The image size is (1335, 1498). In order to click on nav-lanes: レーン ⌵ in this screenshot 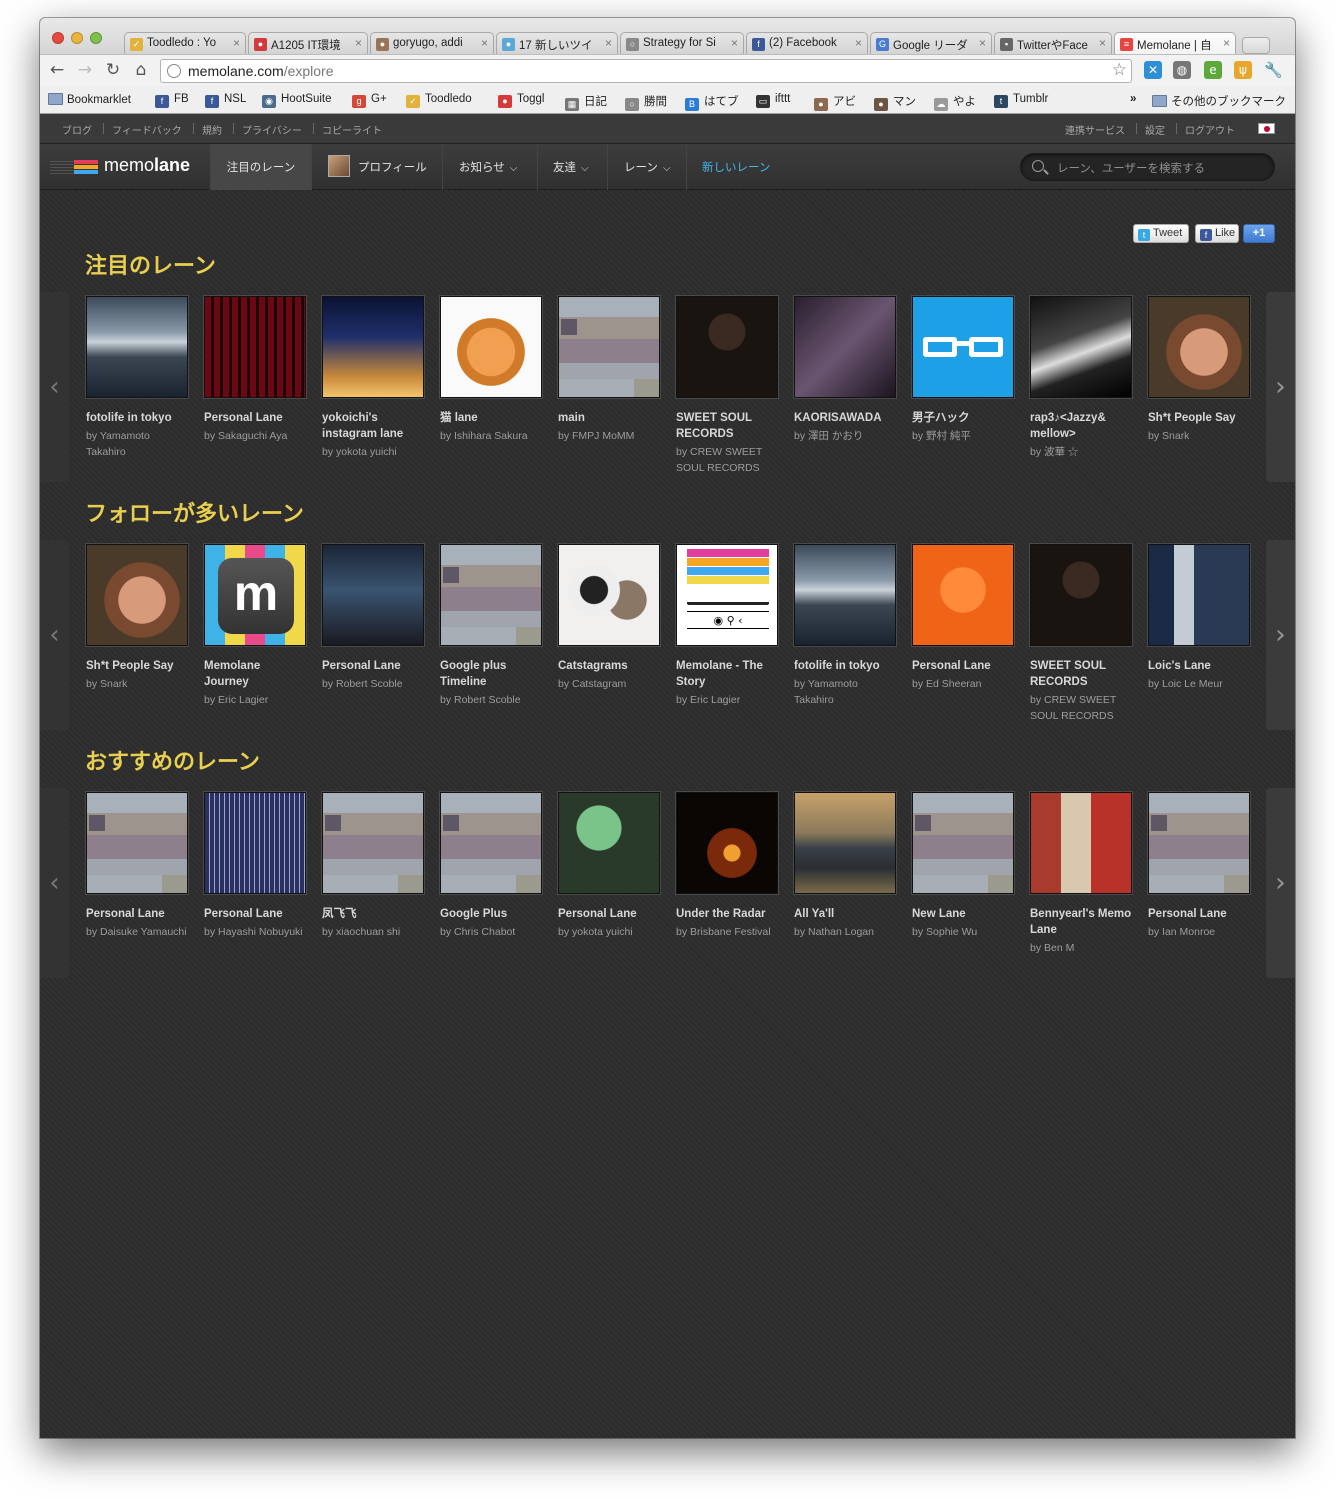, I will do `click(647, 167)`.